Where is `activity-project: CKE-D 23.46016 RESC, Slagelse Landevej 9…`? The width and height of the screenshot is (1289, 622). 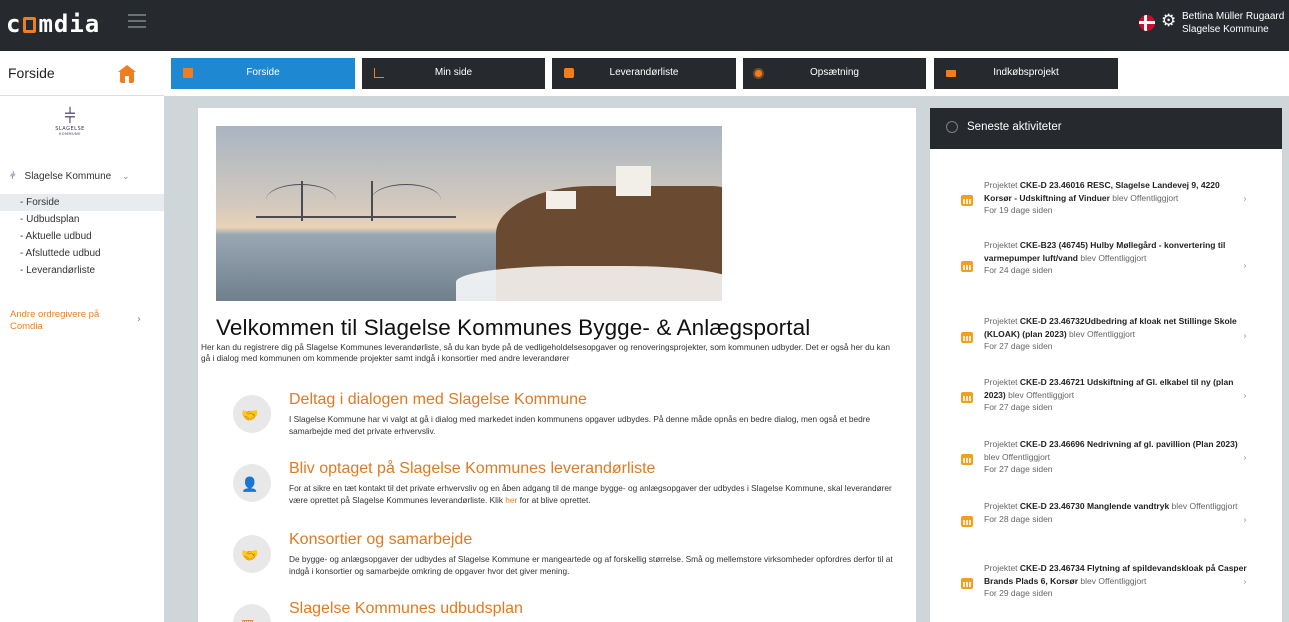 activity-project: CKE-D 23.46016 RESC, Slagelse Landevej 9… is located at coordinates (1102, 191).